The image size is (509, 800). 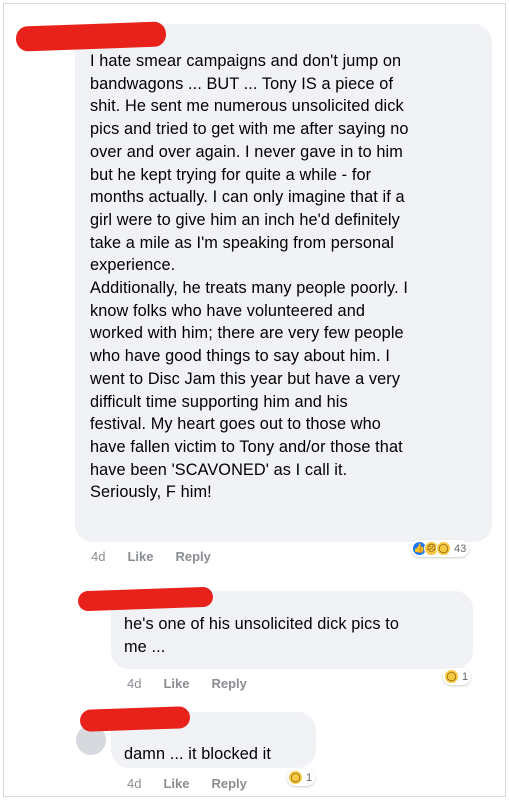 I want to click on comment-text: damn ... it blocked it, so click(x=197, y=754).